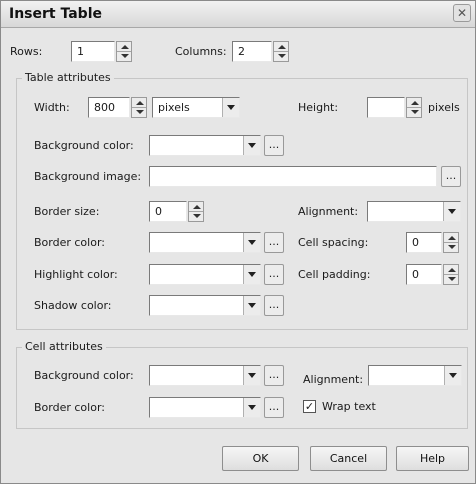 The image size is (476, 484). What do you see at coordinates (88, 176) in the screenshot?
I see `bg-image-label: Background image:` at bounding box center [88, 176].